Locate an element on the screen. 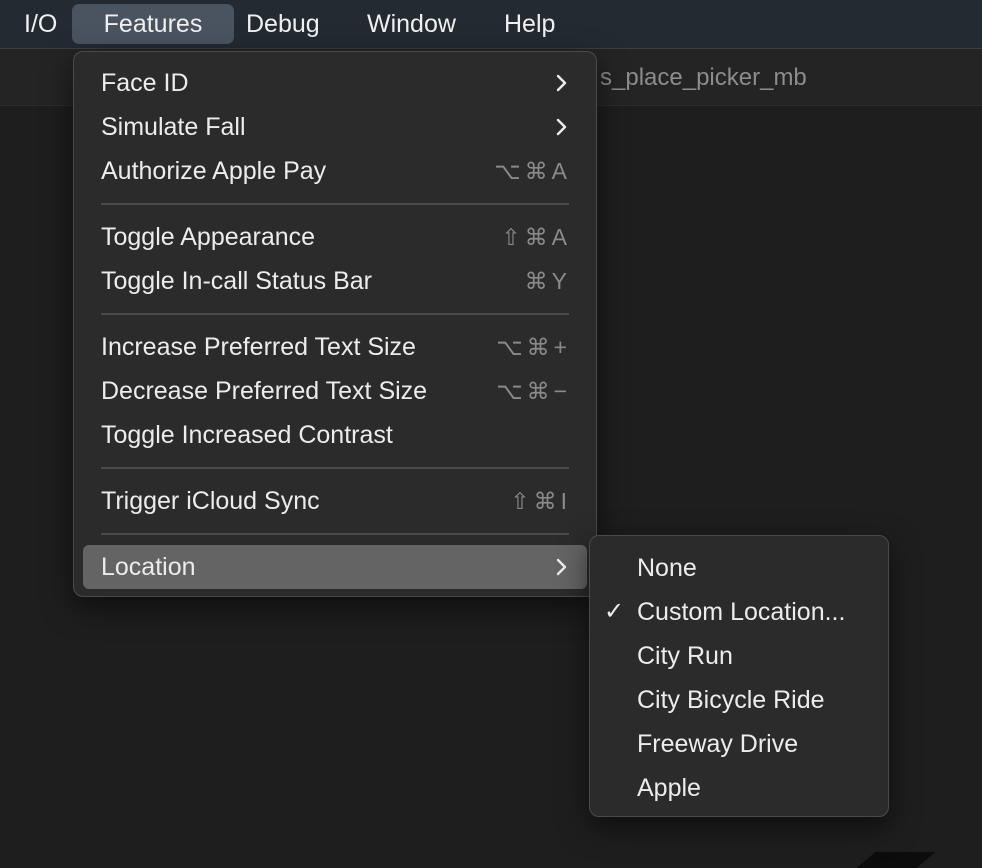 The image size is (982, 868). menu-item-label: Face ID is located at coordinates (145, 83).